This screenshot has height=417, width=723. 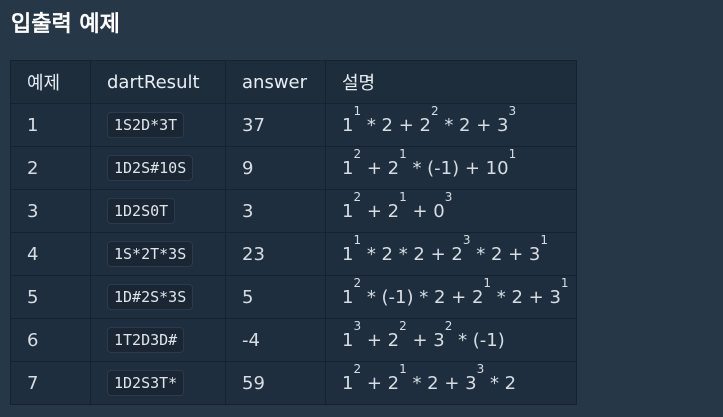 I want to click on table-header: 예제 dartResult answer 설명, so click(x=293, y=82).